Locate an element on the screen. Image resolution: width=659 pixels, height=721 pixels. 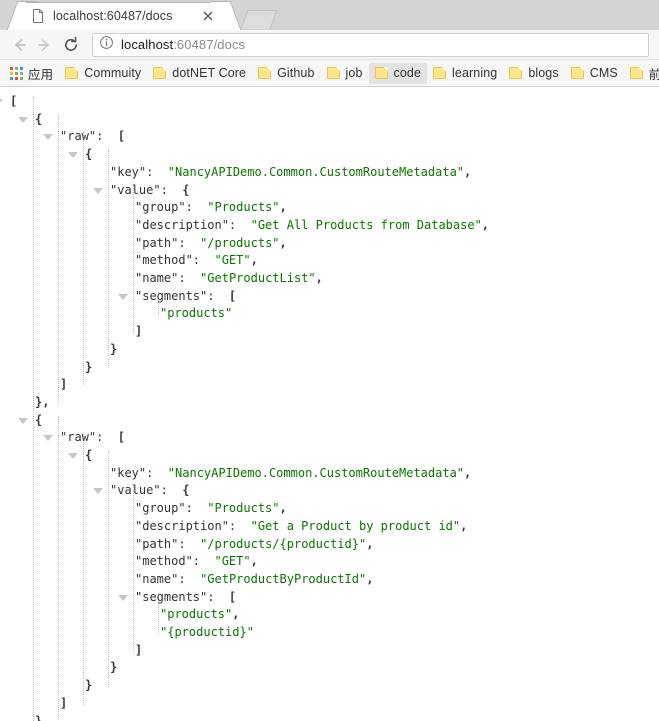
bookmark-label: CMS is located at coordinates (603, 73).